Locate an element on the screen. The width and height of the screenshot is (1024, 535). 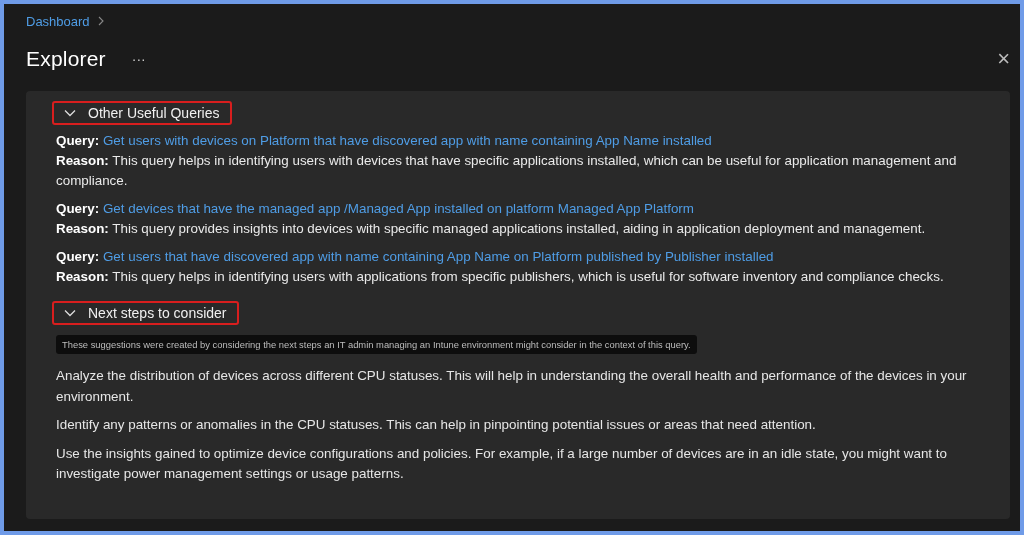
query-link: Get devices that have the managed app /Managed App installed on platform Managed App Platform is located at coordinates (398, 208).